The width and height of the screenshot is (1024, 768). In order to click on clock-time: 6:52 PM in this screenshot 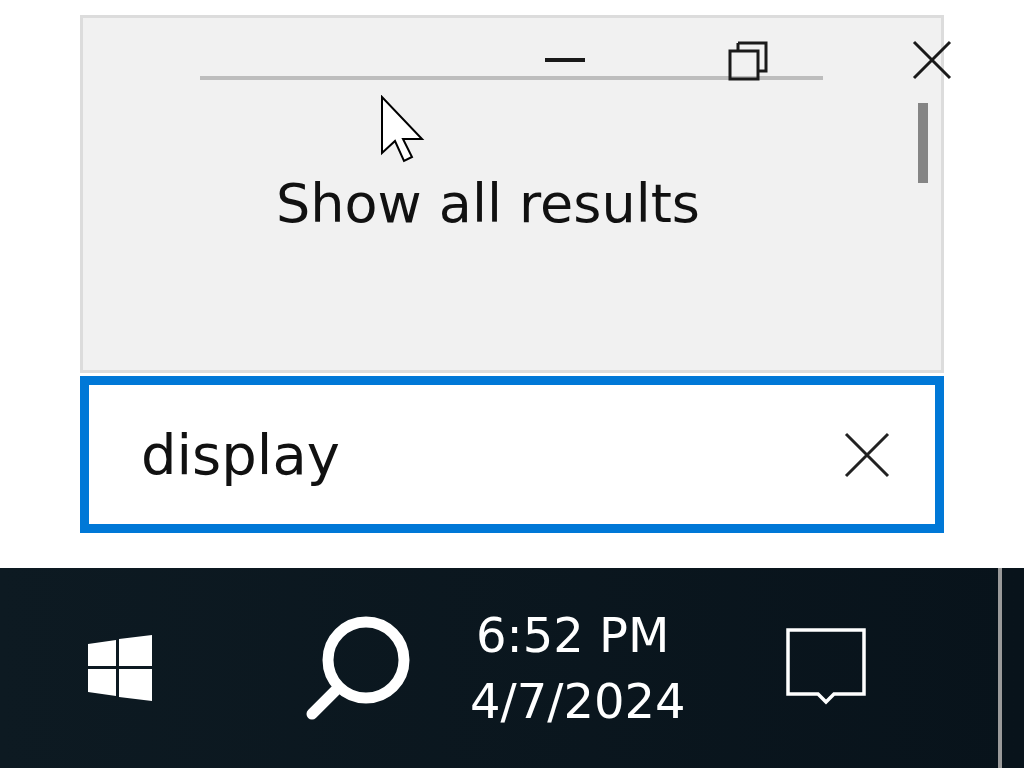, I will do `click(573, 635)`.